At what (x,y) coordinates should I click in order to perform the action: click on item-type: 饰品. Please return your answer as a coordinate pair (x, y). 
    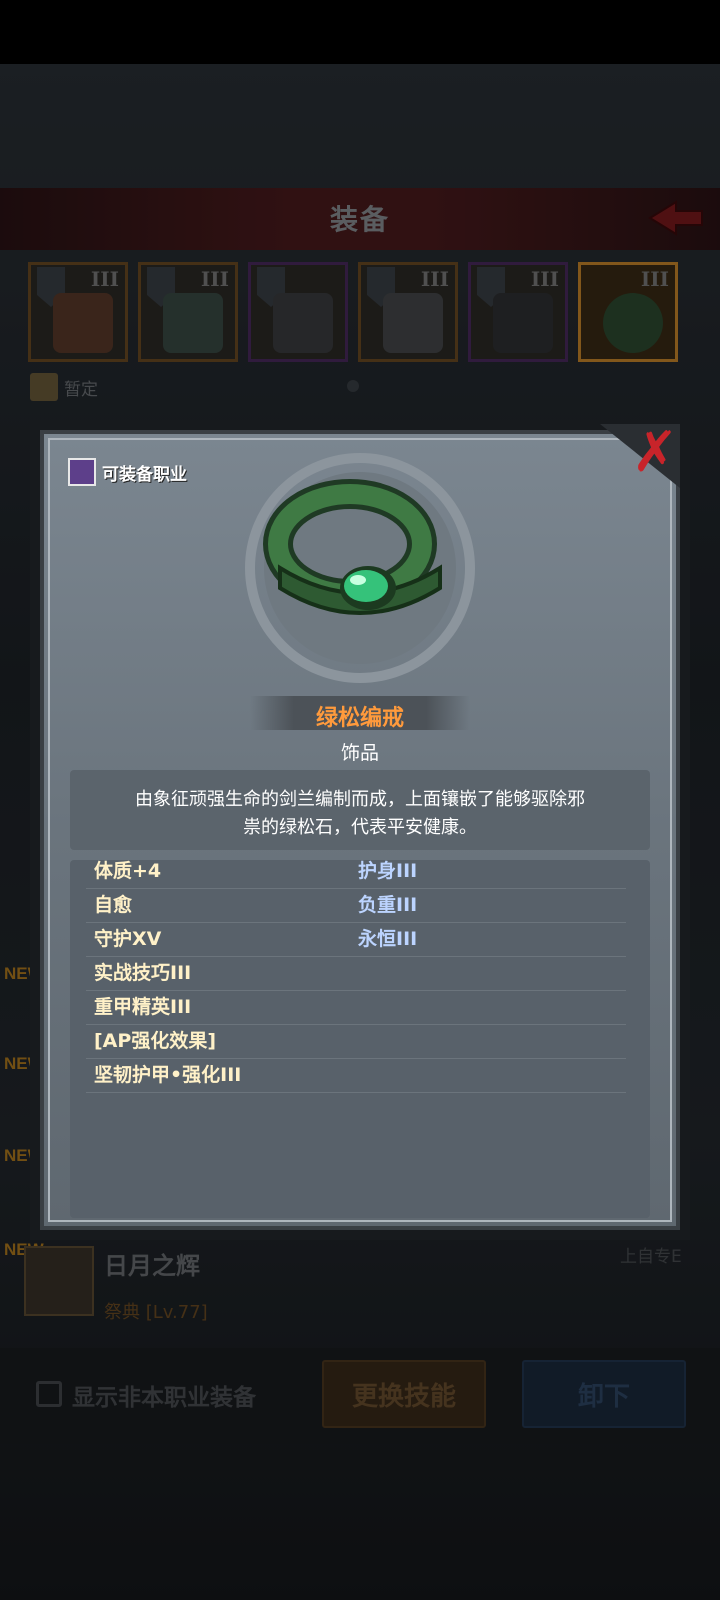
    Looking at the image, I should click on (359, 753).